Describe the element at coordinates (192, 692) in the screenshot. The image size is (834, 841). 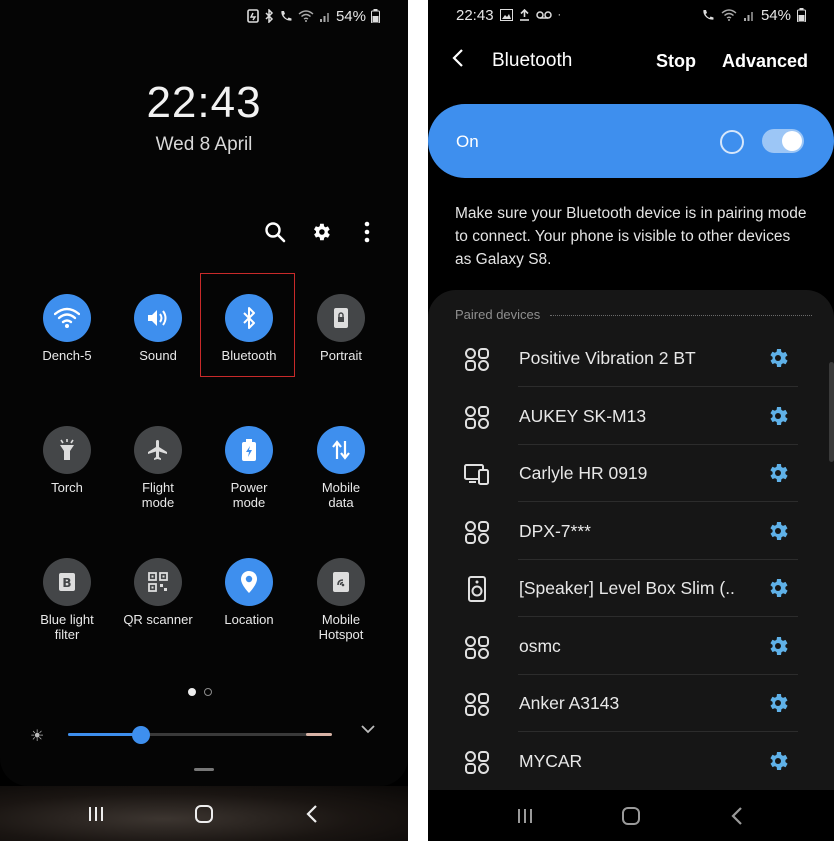
I see `page-dot-active` at that location.